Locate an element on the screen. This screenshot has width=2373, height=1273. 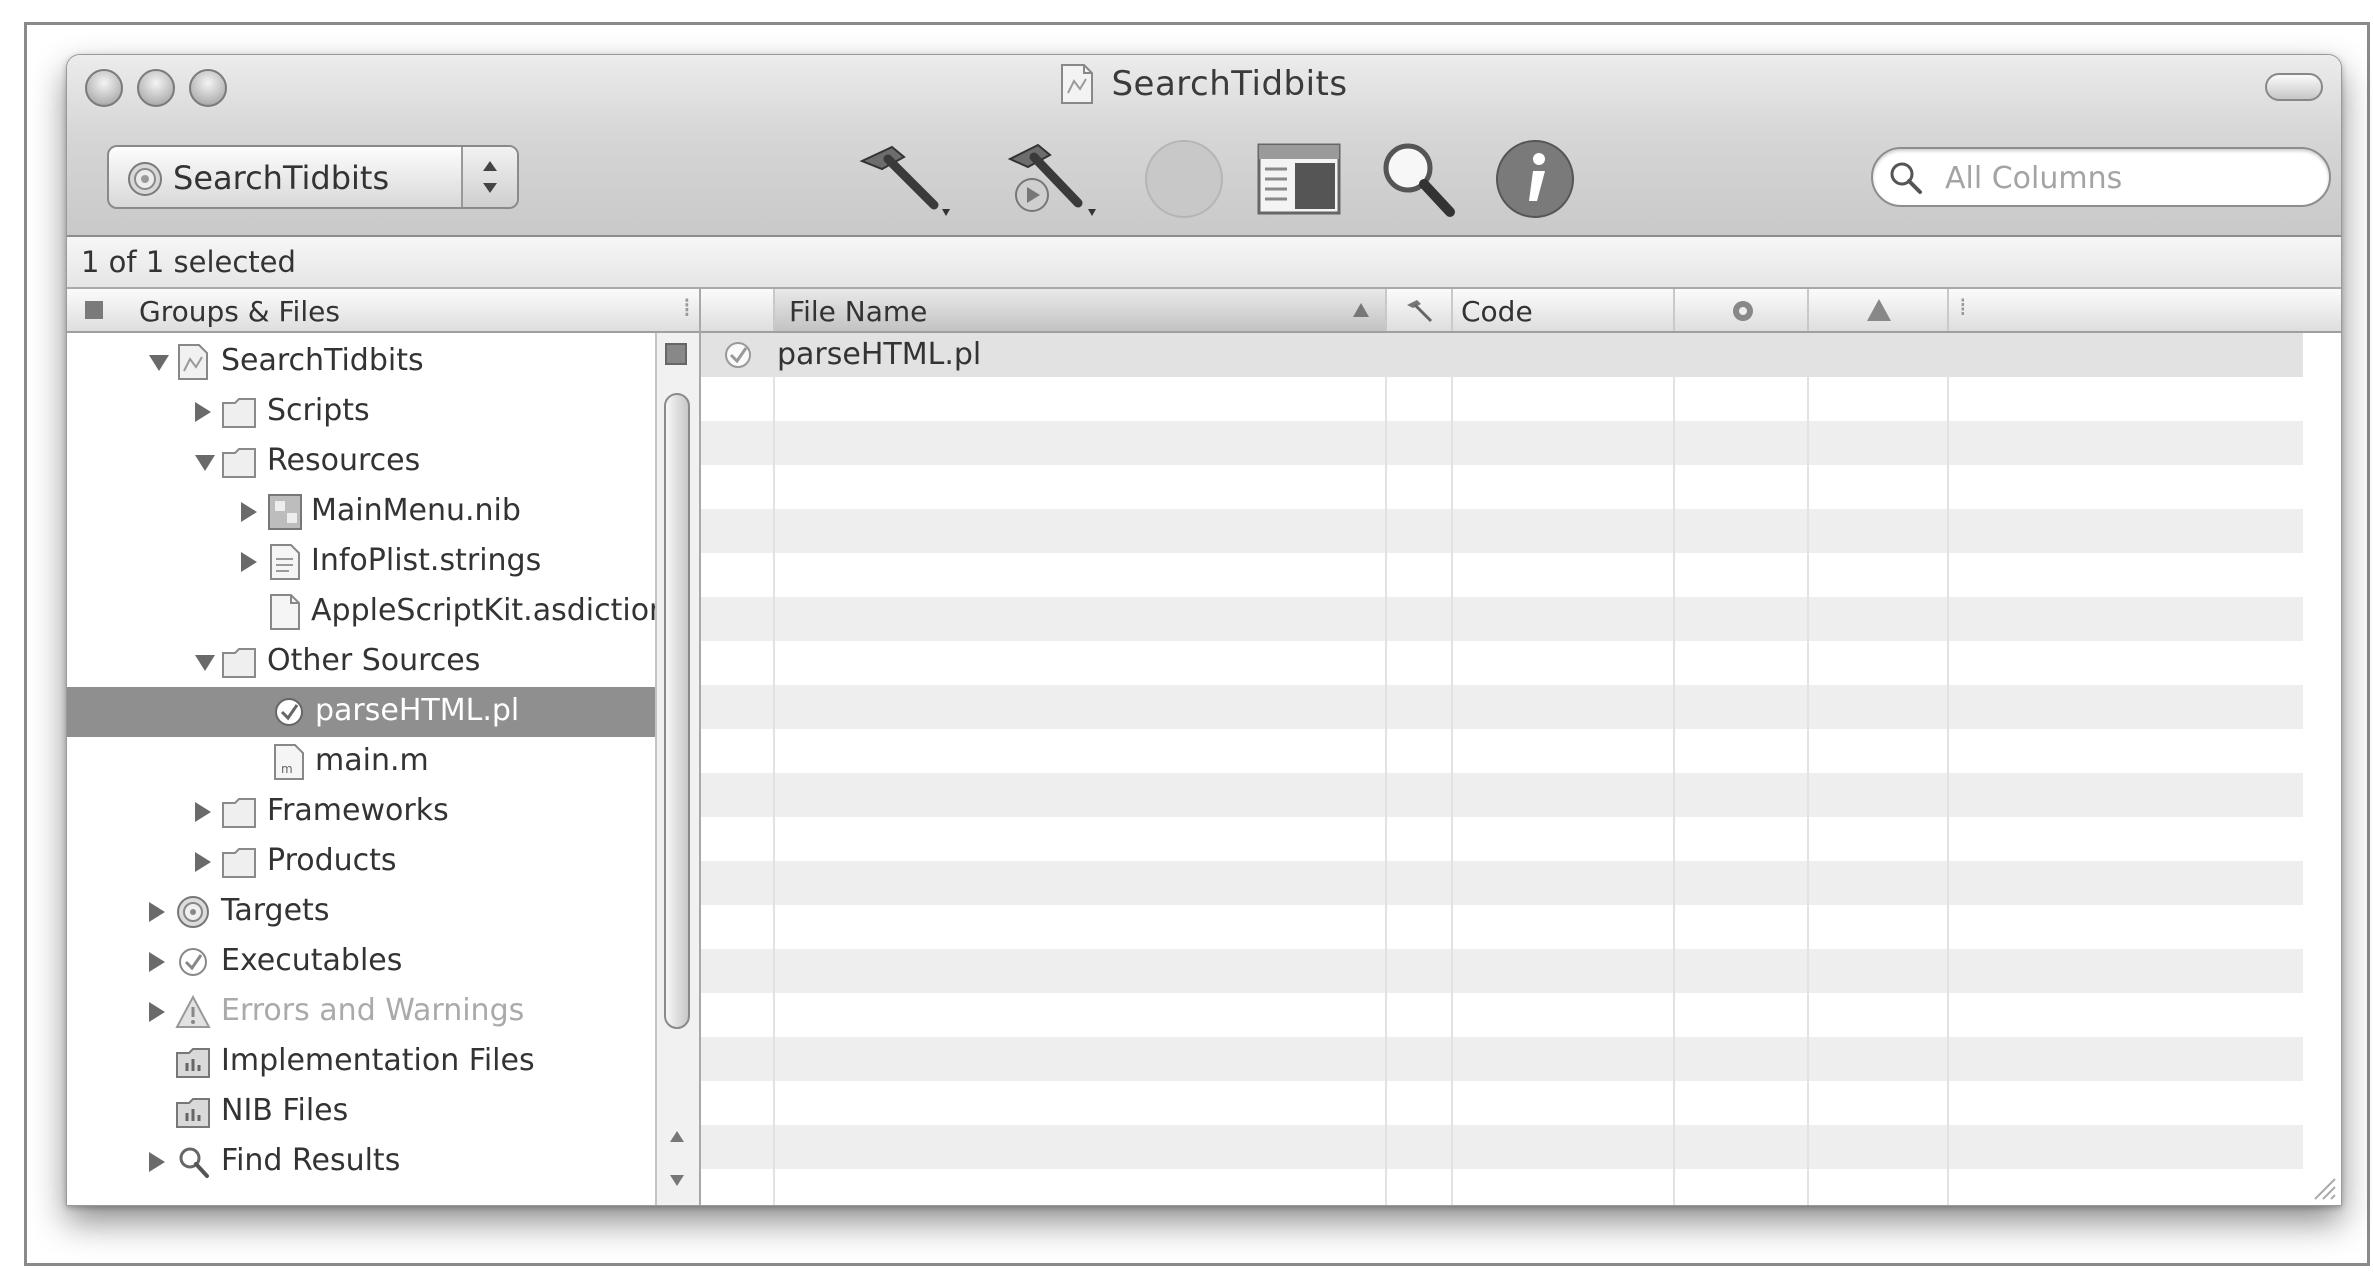
tree-item-parsehtml-pl: parseHTML.pl is located at coordinates (361, 712).